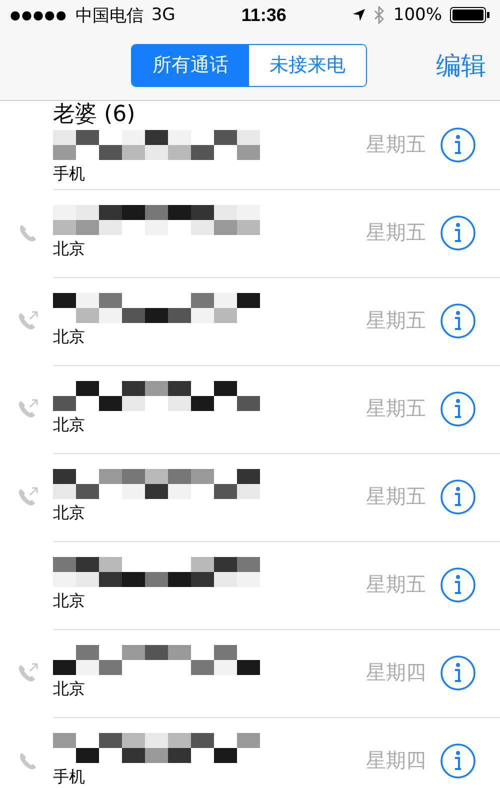 This screenshot has width=500, height=789. I want to click on contact-name: 老婆 (6), so click(94, 115).